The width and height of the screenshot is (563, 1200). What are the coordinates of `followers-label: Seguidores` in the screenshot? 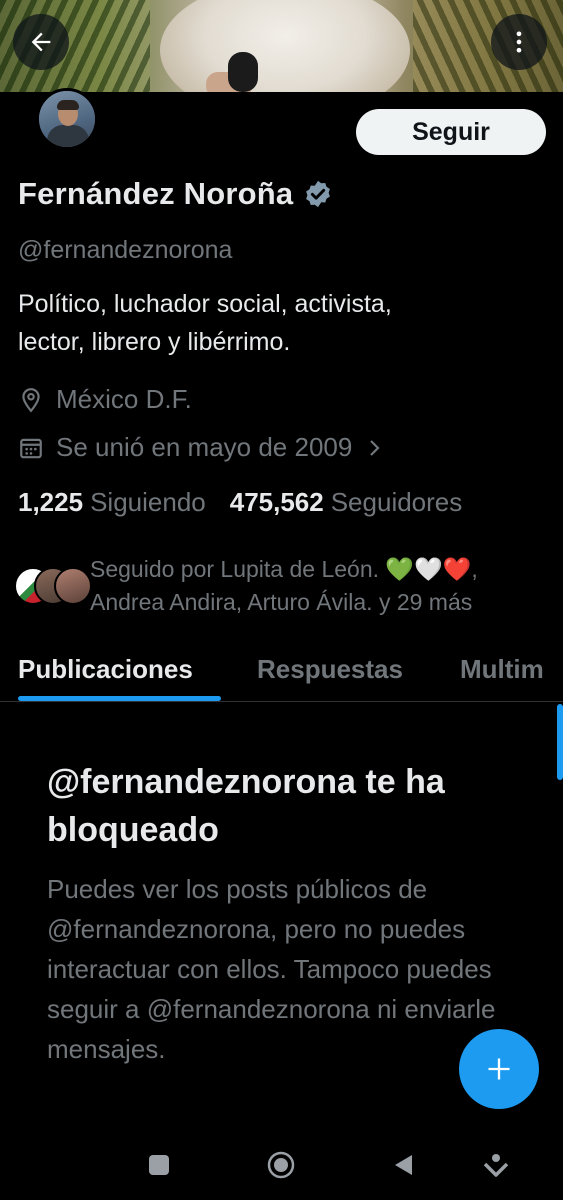 It's located at (396, 502).